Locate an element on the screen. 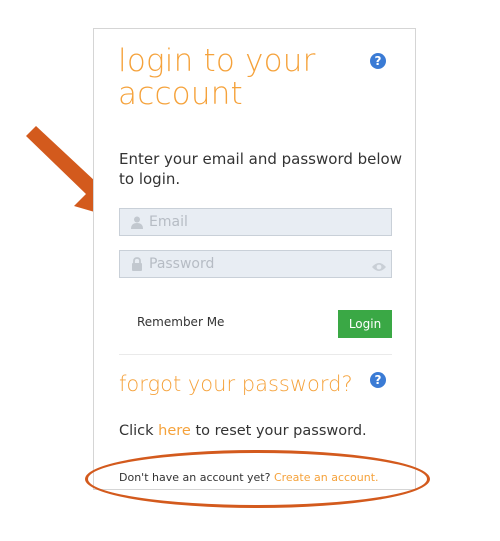  reset-password-text: Click here to reset your password. is located at coordinates (243, 431).